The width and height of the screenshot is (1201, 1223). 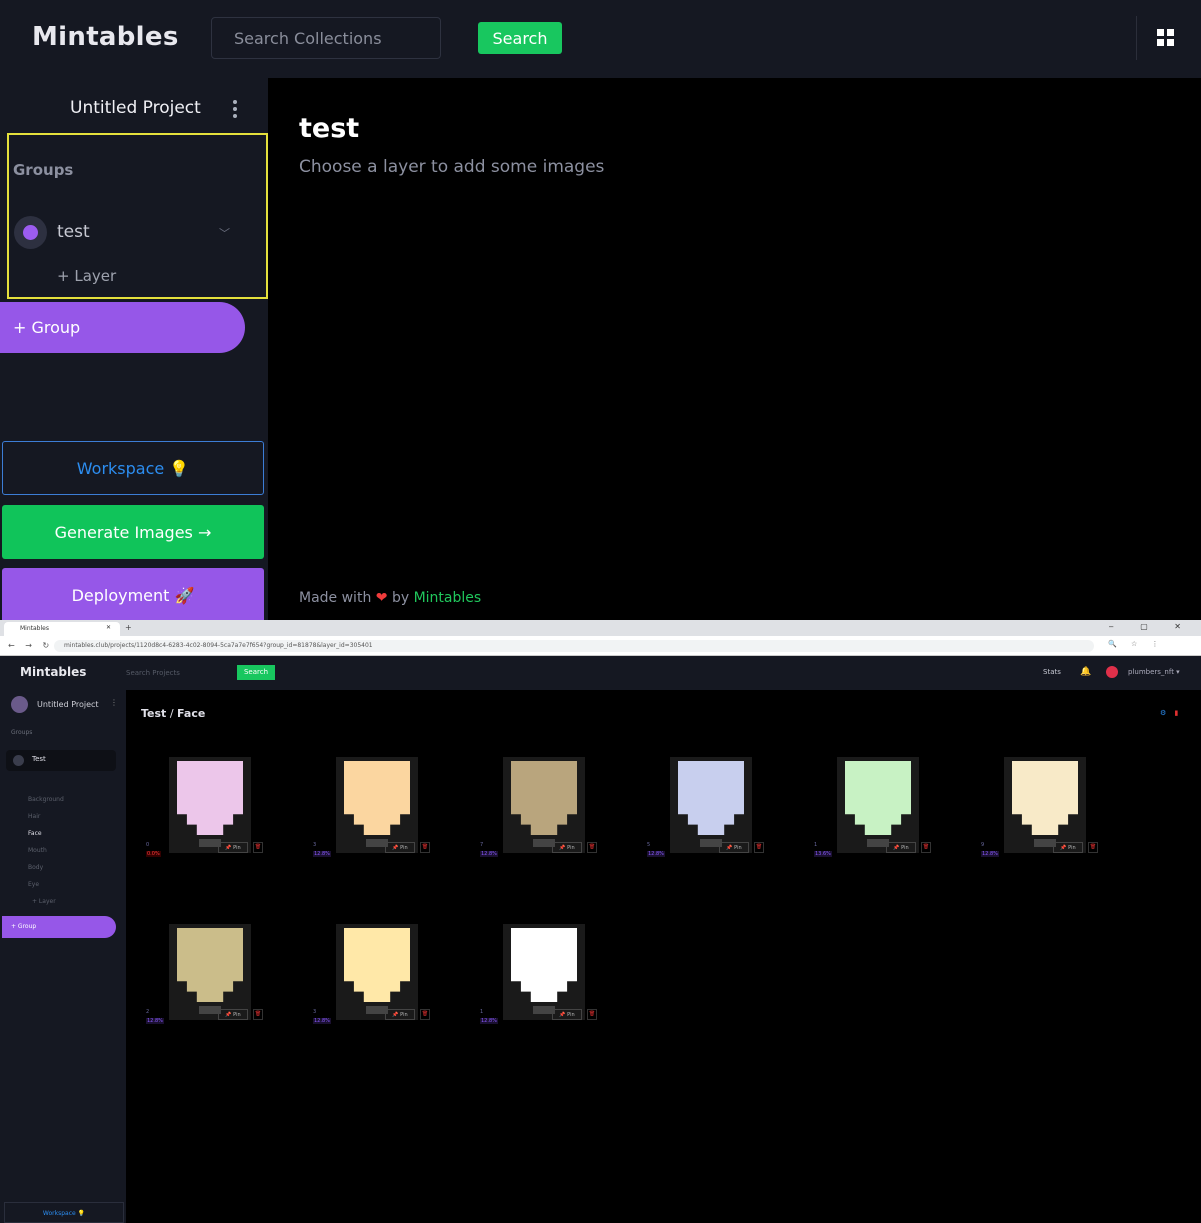 I want to click on layer-item-mouth: Mouth, so click(x=37, y=850).